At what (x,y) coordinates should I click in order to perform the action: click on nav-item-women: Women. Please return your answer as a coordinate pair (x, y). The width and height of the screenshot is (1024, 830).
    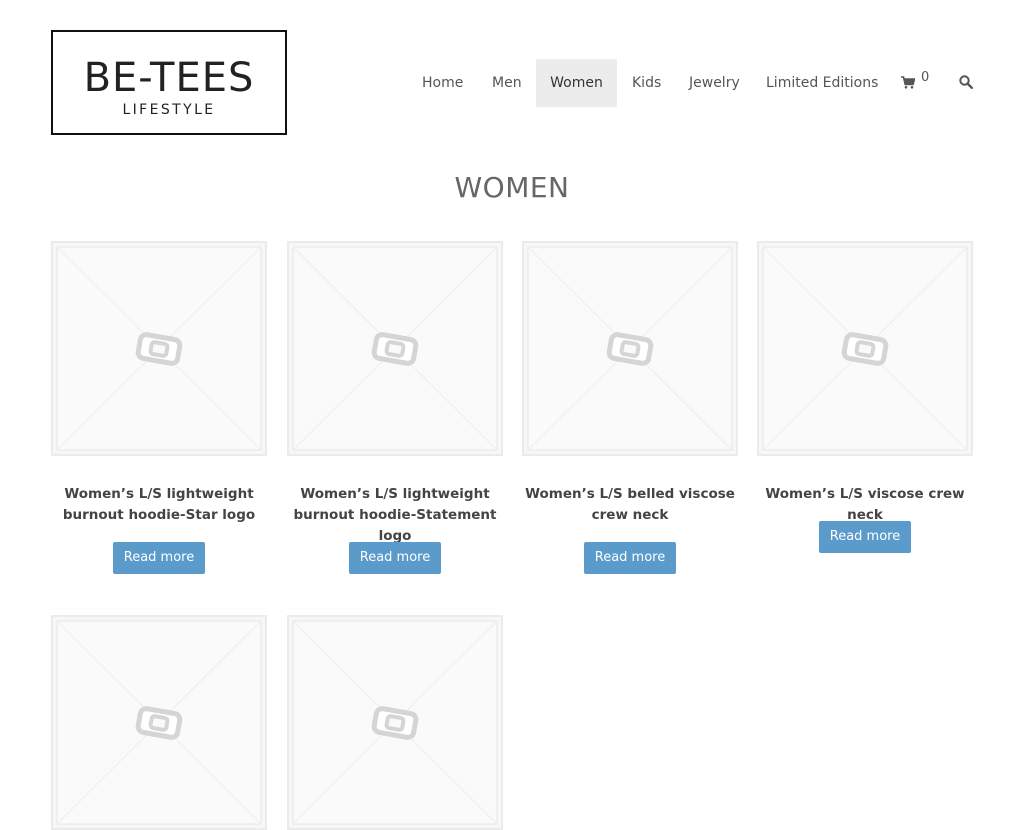
    Looking at the image, I should click on (576, 83).